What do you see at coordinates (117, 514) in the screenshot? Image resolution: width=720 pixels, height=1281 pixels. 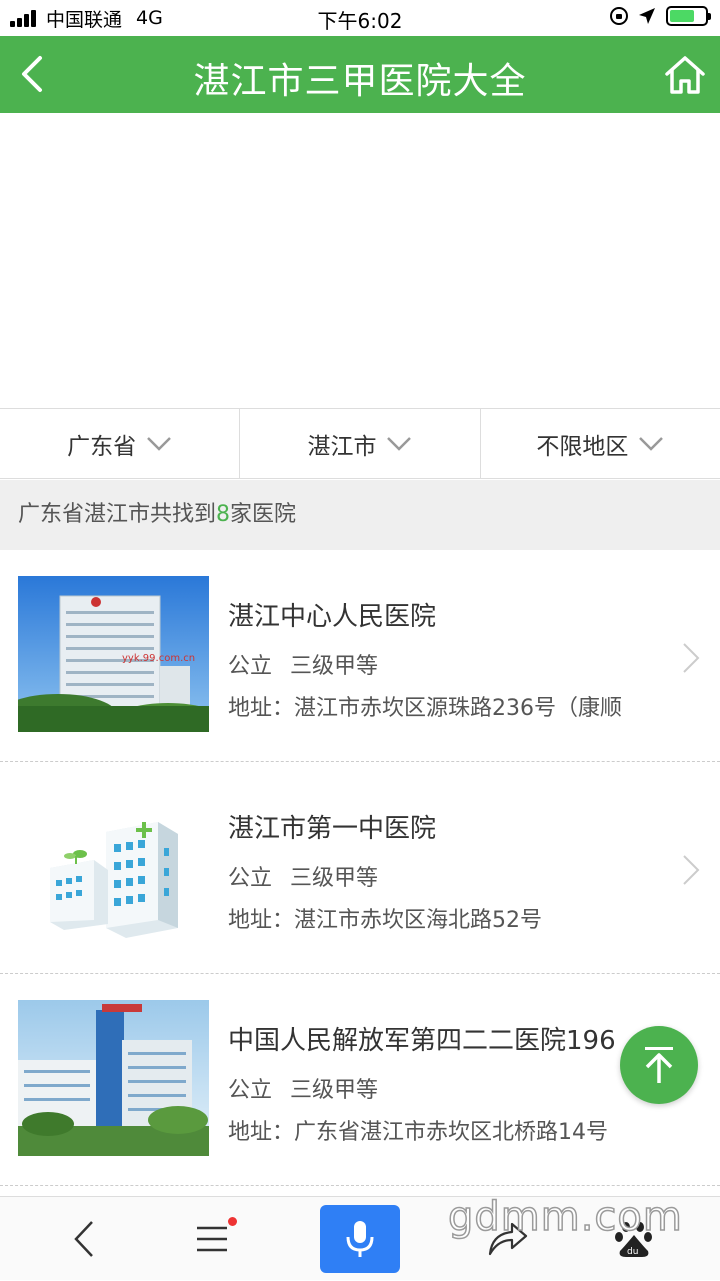 I see `result-prefix: 广东省湛江市共找到` at bounding box center [117, 514].